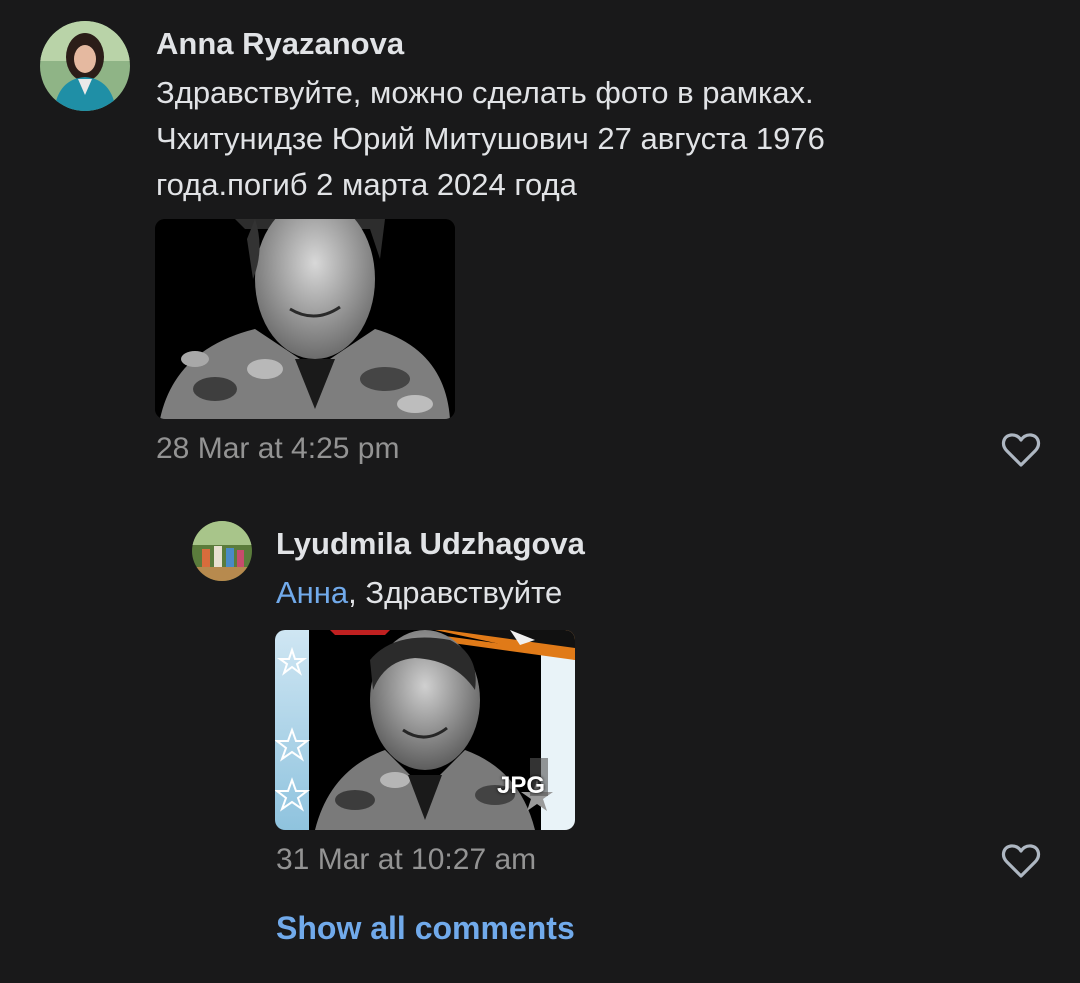 The height and width of the screenshot is (983, 1080). What do you see at coordinates (406, 859) in the screenshot?
I see `comment-timestamp: 31 Mar at 10:27 am` at bounding box center [406, 859].